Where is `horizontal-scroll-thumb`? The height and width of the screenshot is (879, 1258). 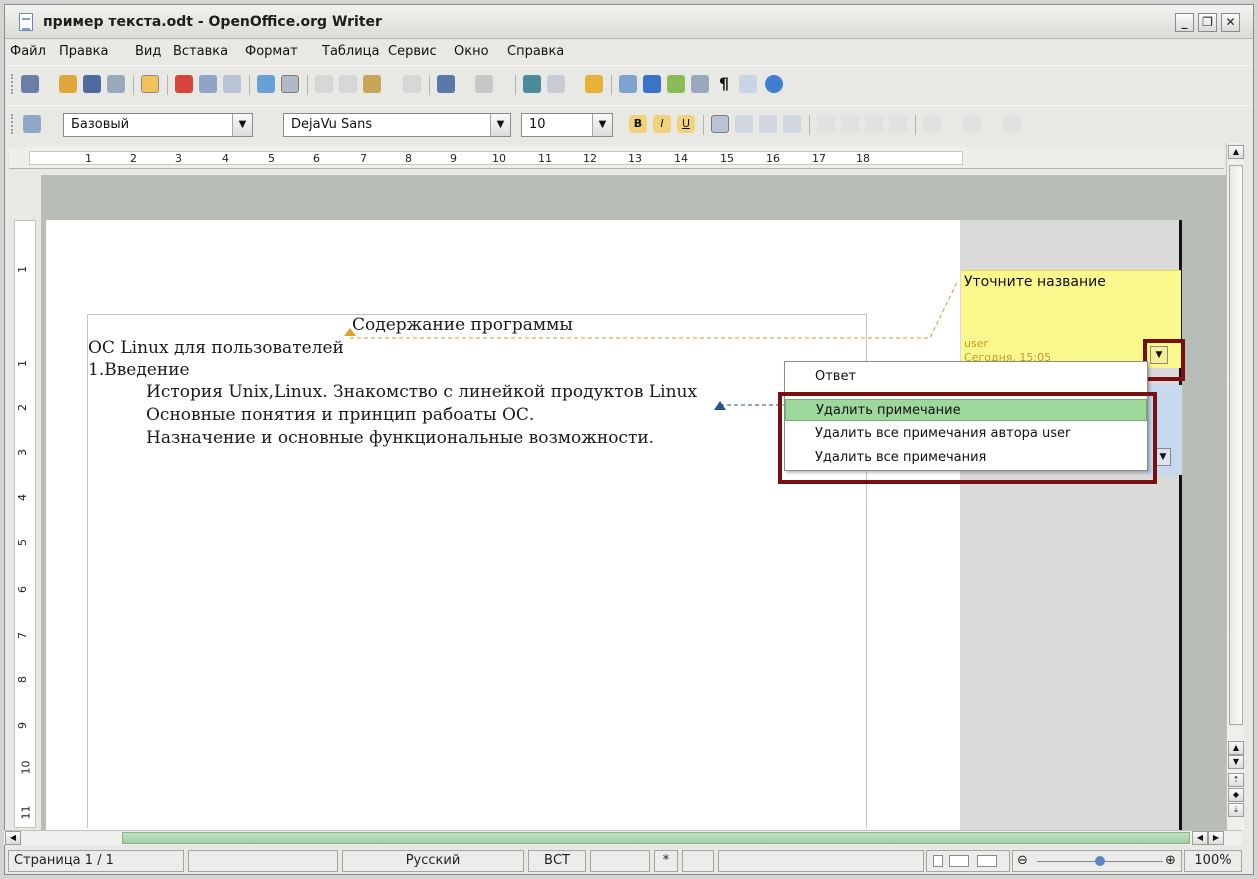 horizontal-scroll-thumb is located at coordinates (656, 838).